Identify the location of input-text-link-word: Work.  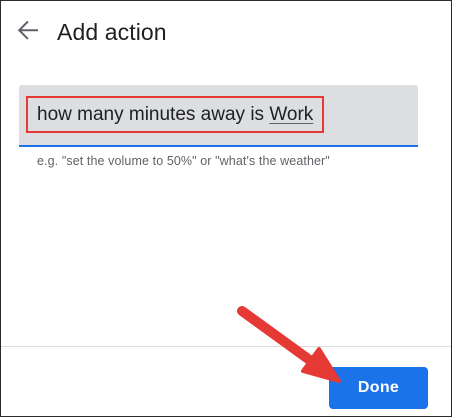
(291, 114).